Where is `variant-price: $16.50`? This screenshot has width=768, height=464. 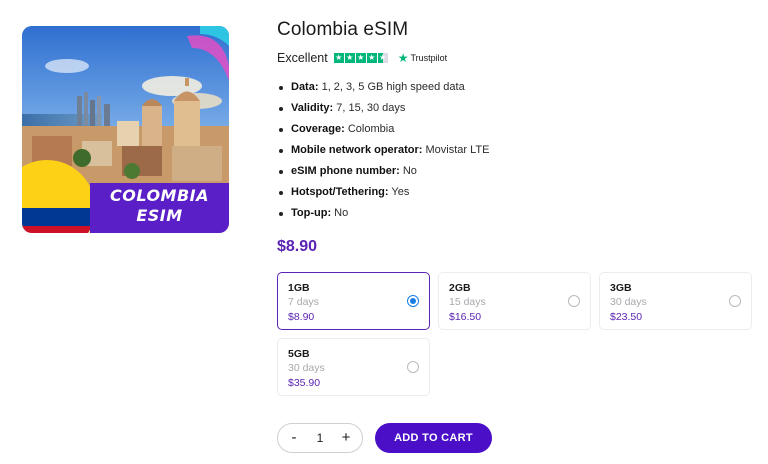
variant-price: $16.50 is located at coordinates (465, 317).